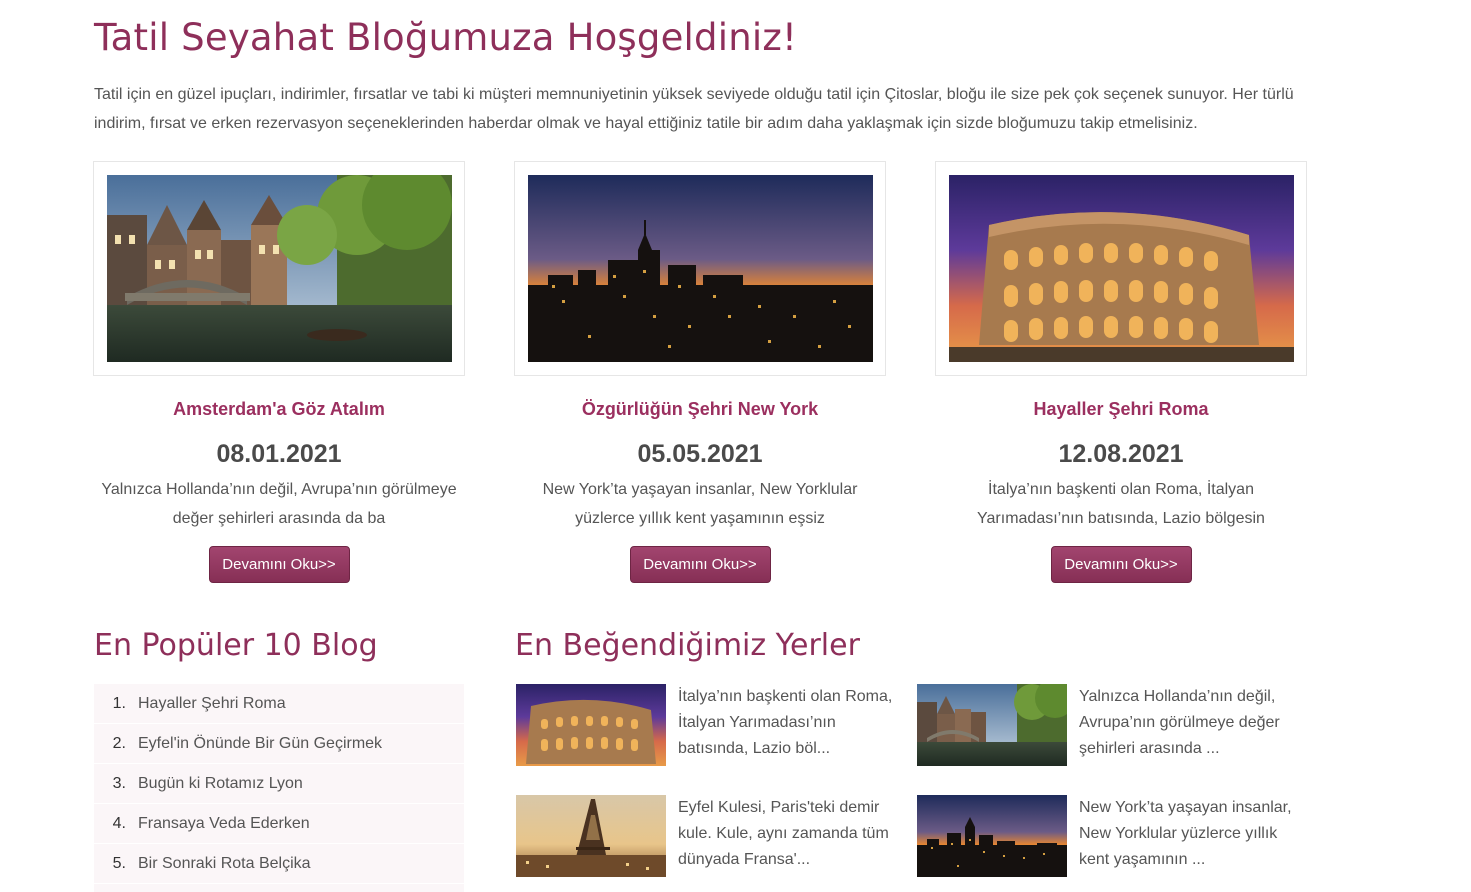  Describe the element at coordinates (1121, 454) in the screenshot. I see `card-date: 12.08.2021` at that location.